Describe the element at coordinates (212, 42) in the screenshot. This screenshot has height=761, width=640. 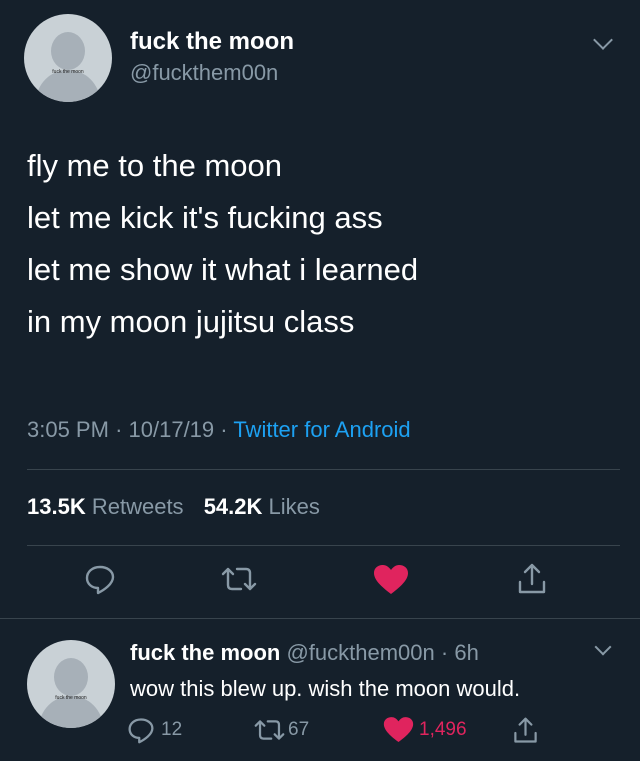
I see `author-name: fuck the moon` at that location.